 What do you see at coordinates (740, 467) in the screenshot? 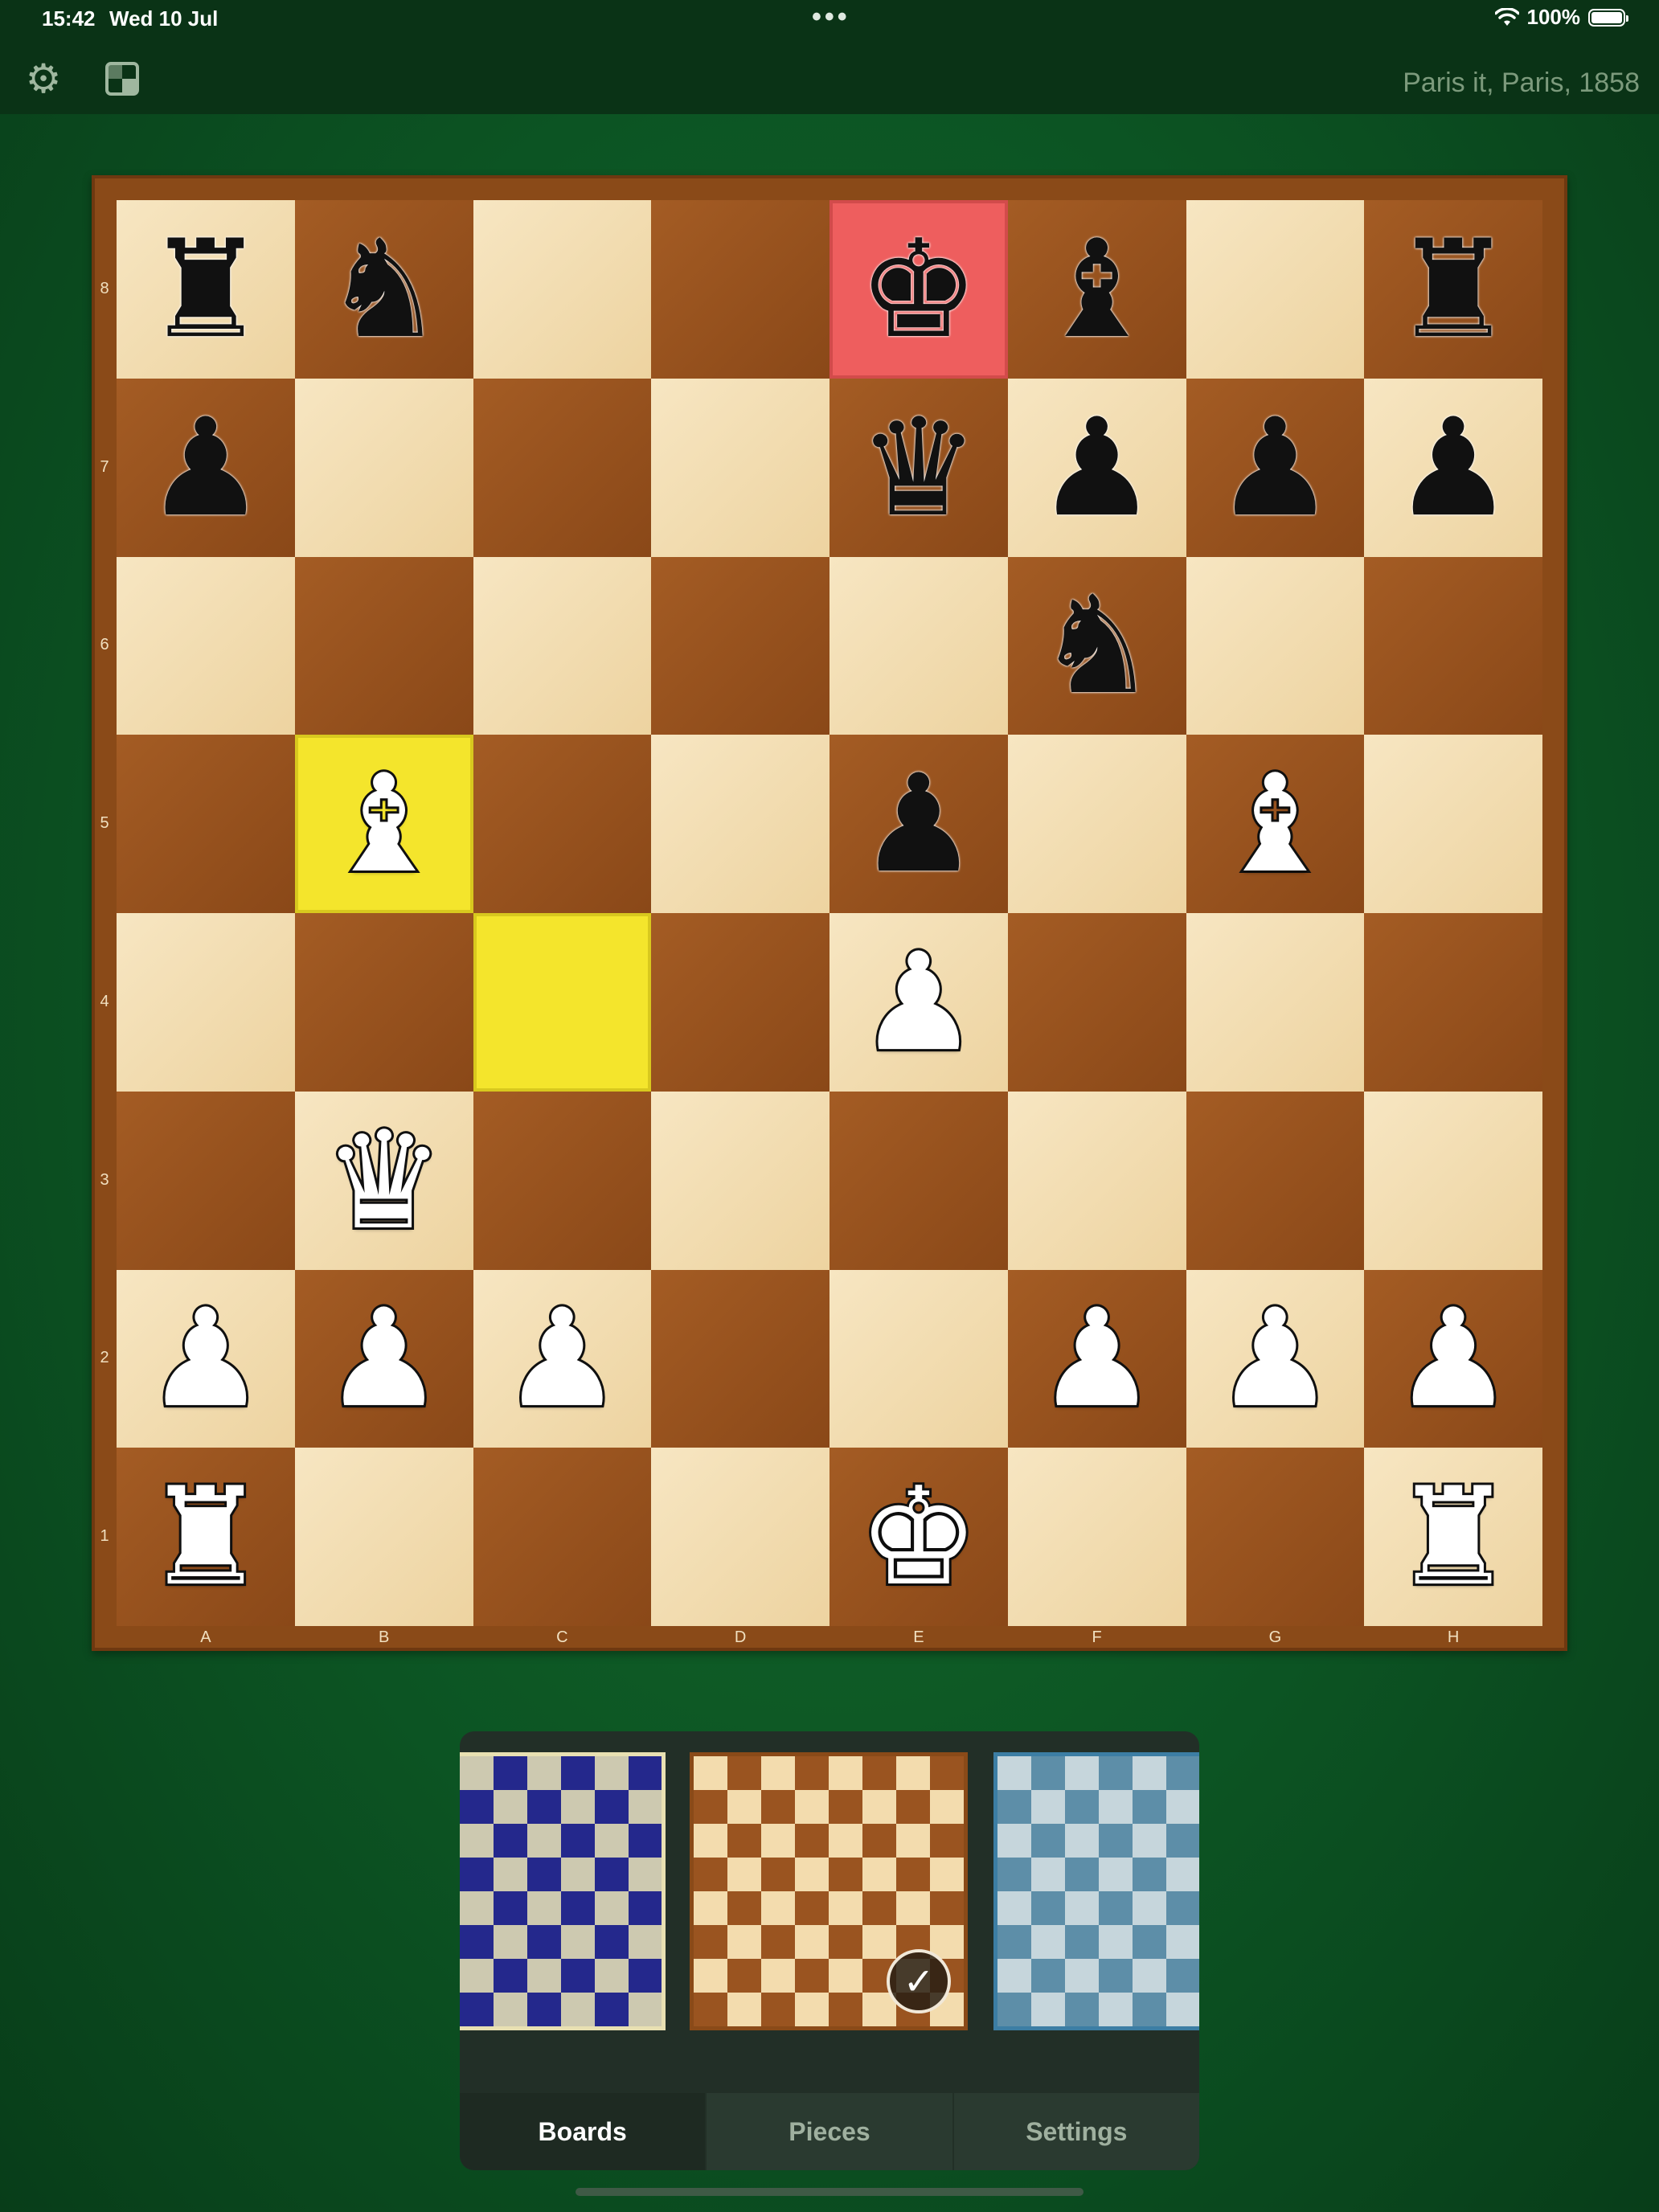
I see `square-d7` at bounding box center [740, 467].